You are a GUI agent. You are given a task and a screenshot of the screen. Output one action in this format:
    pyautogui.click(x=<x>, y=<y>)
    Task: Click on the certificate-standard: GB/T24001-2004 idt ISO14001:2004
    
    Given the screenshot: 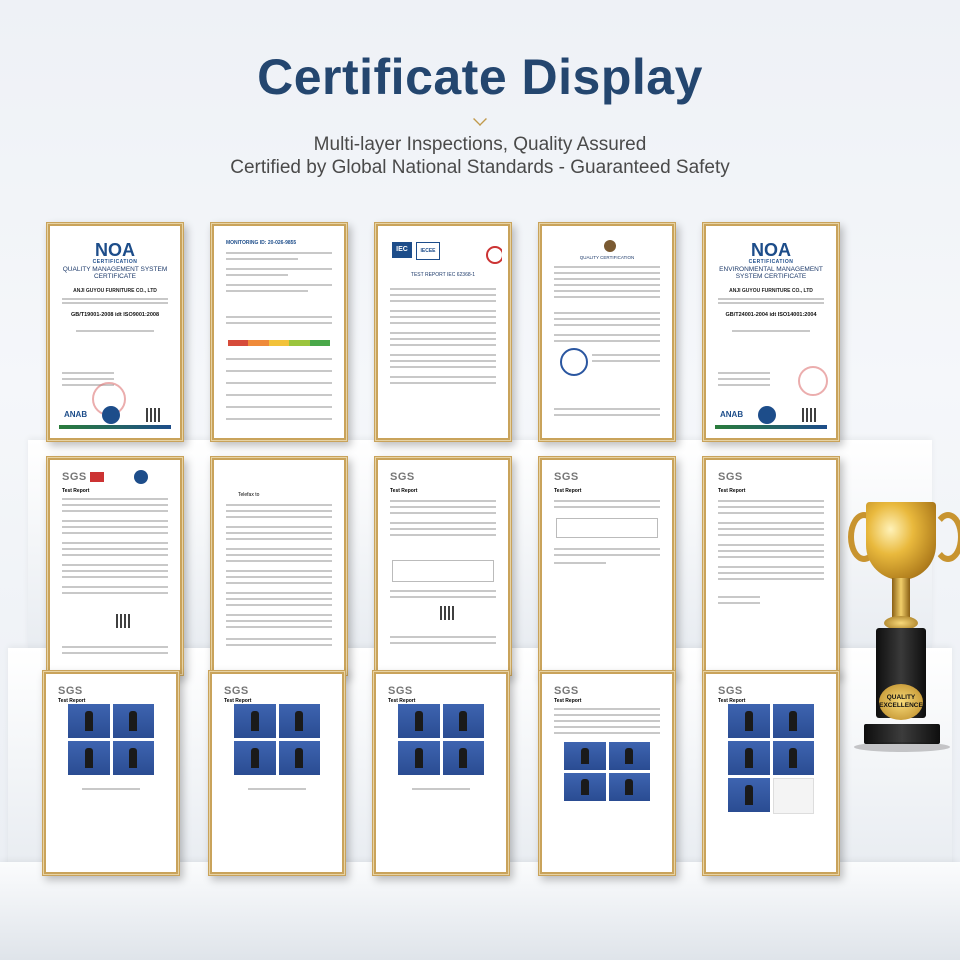 What is the action you would take?
    pyautogui.click(x=771, y=315)
    